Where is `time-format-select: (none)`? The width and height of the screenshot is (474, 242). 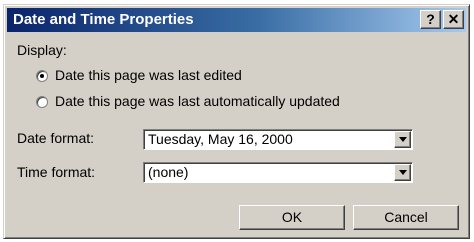
time-format-select: (none) is located at coordinates (278, 172).